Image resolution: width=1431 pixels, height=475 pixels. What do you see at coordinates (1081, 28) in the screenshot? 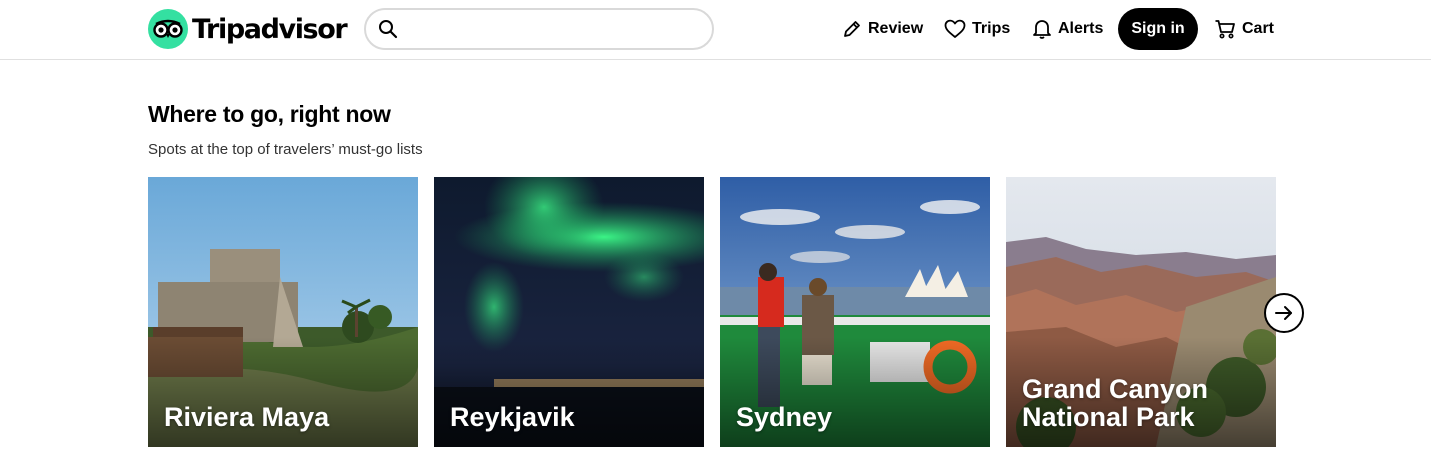
I see `alerts-label: Alerts` at bounding box center [1081, 28].